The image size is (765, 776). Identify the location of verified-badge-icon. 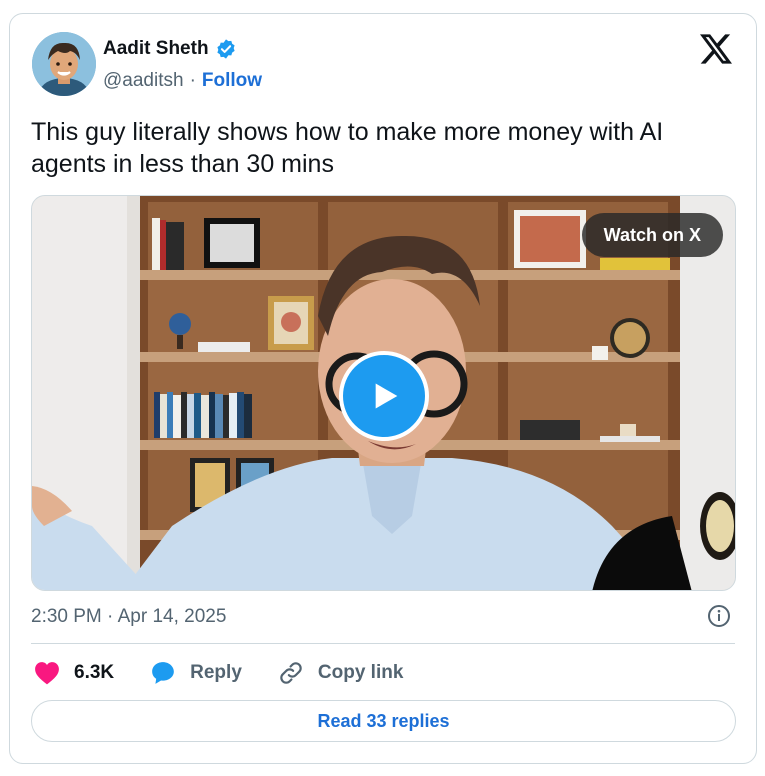
(225, 49).